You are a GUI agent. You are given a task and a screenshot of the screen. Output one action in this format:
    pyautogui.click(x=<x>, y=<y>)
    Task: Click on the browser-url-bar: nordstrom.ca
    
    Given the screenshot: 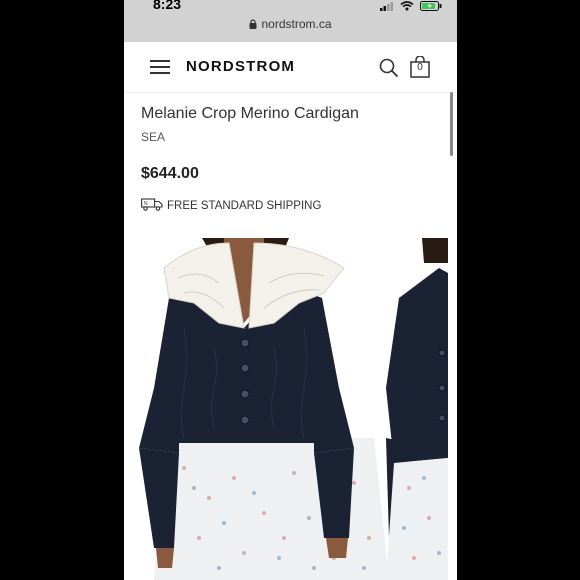 What is the action you would take?
    pyautogui.click(x=290, y=27)
    